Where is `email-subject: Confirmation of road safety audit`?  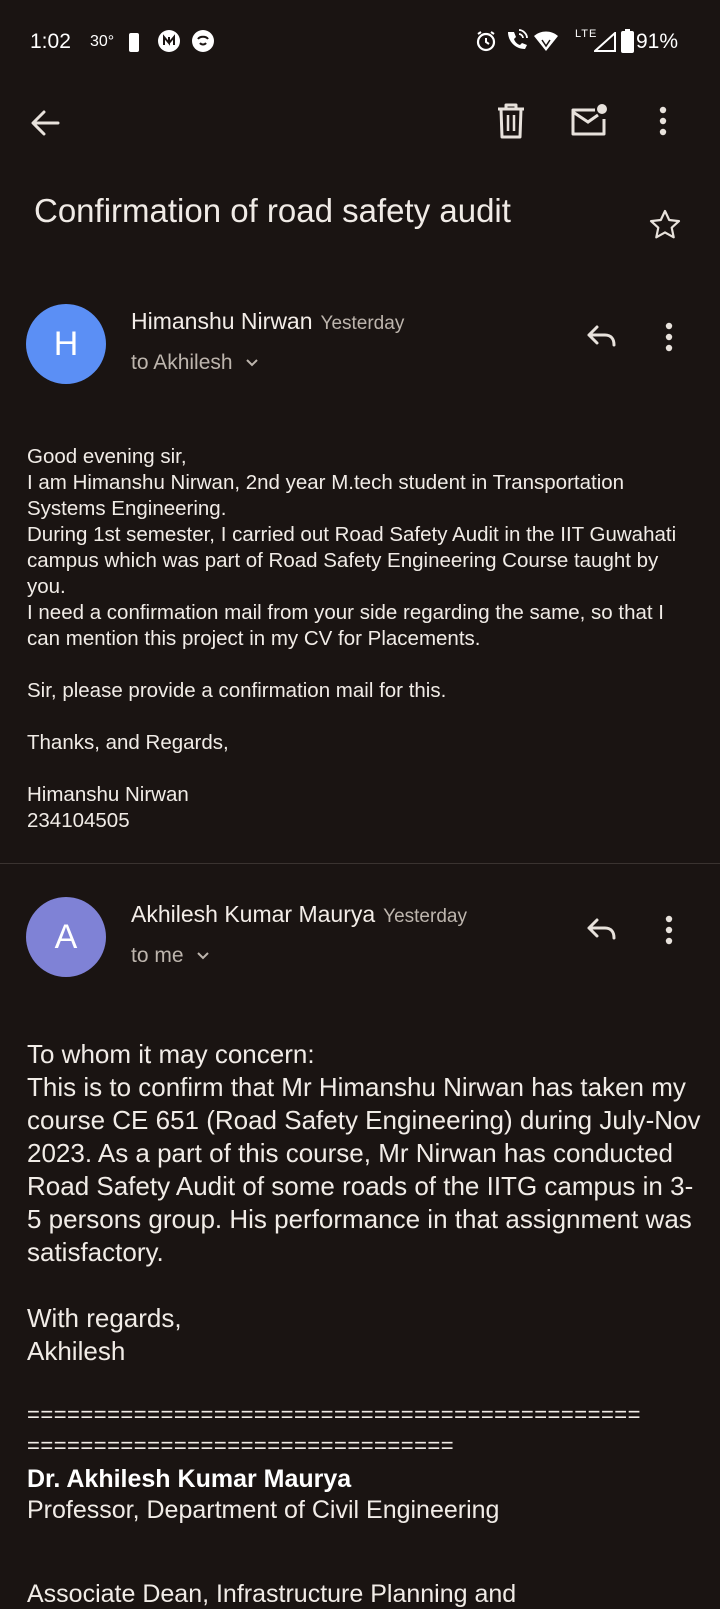 email-subject: Confirmation of road safety audit is located at coordinates (272, 210).